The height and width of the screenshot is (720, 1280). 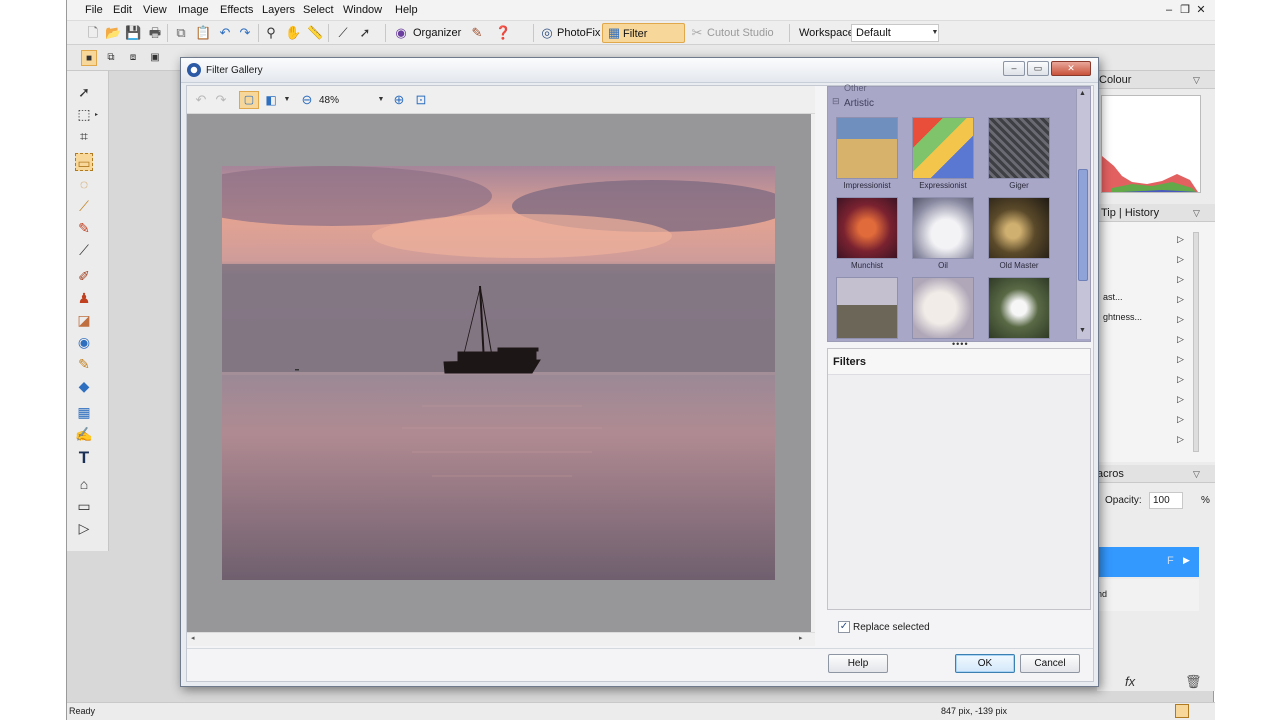 I want to click on zoom-in-icon: ⊕, so click(x=399, y=100).